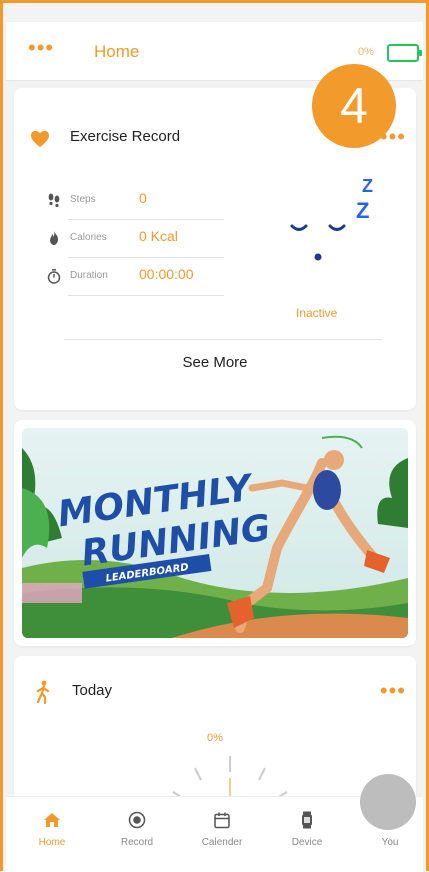 Image resolution: width=429 pixels, height=872 pixels. Describe the element at coordinates (137, 834) in the screenshot. I see `tab-record: Record` at that location.